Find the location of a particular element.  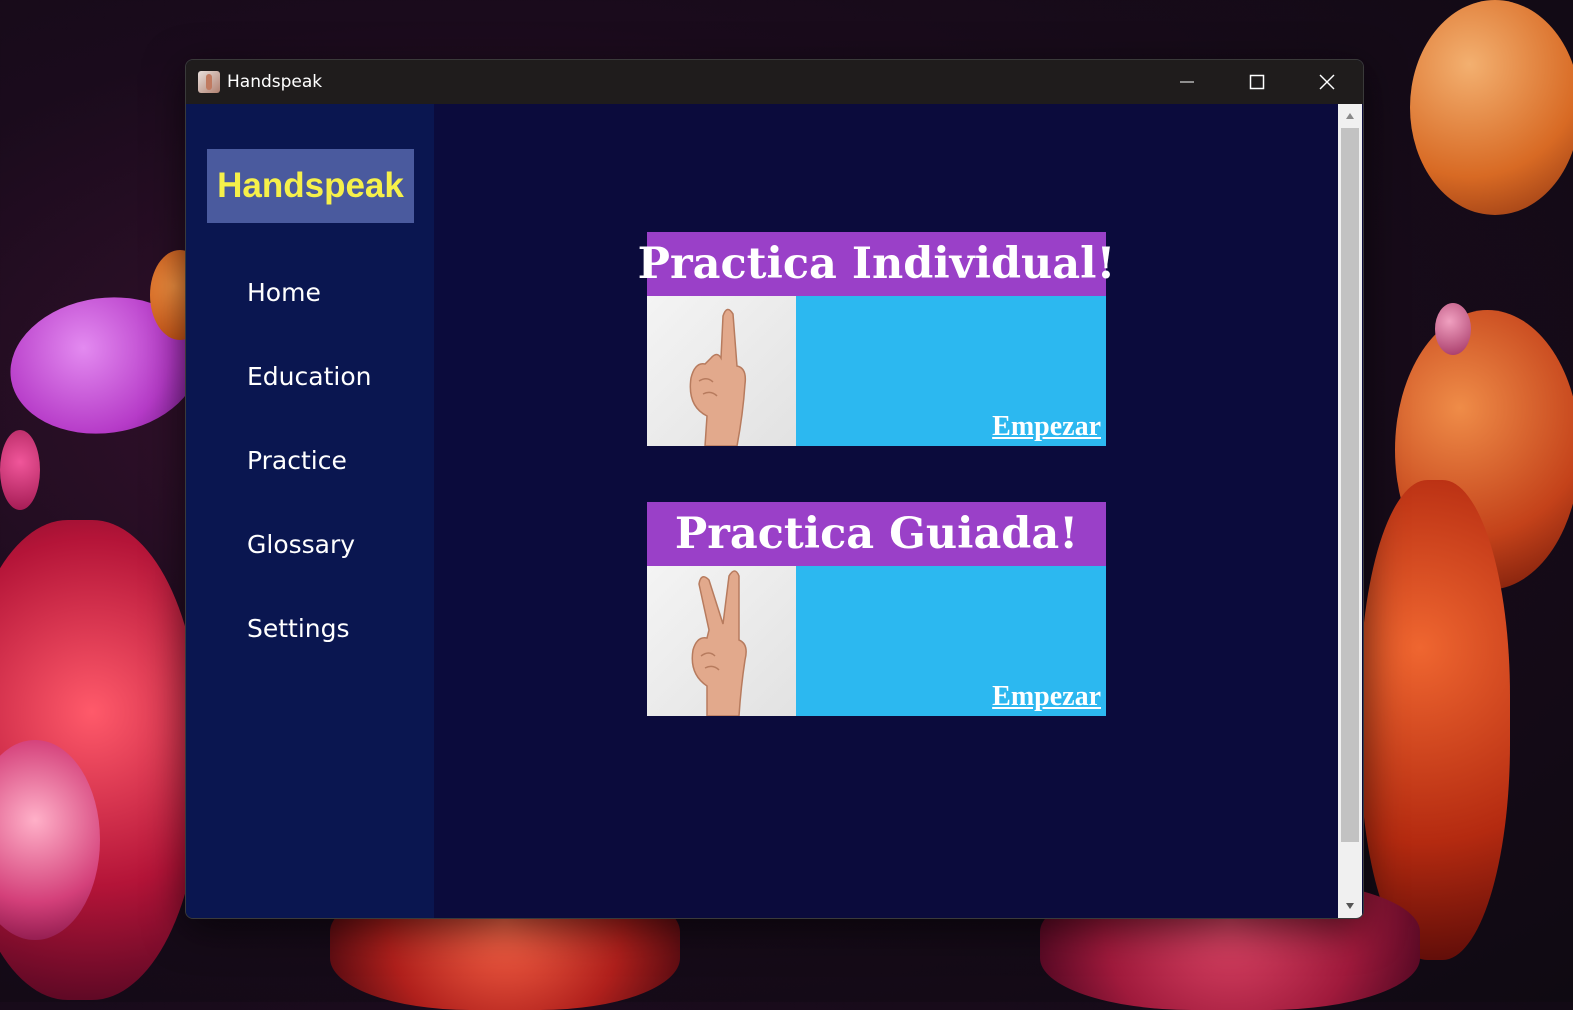

sidebar-item-glossary: Glossary is located at coordinates (301, 544).